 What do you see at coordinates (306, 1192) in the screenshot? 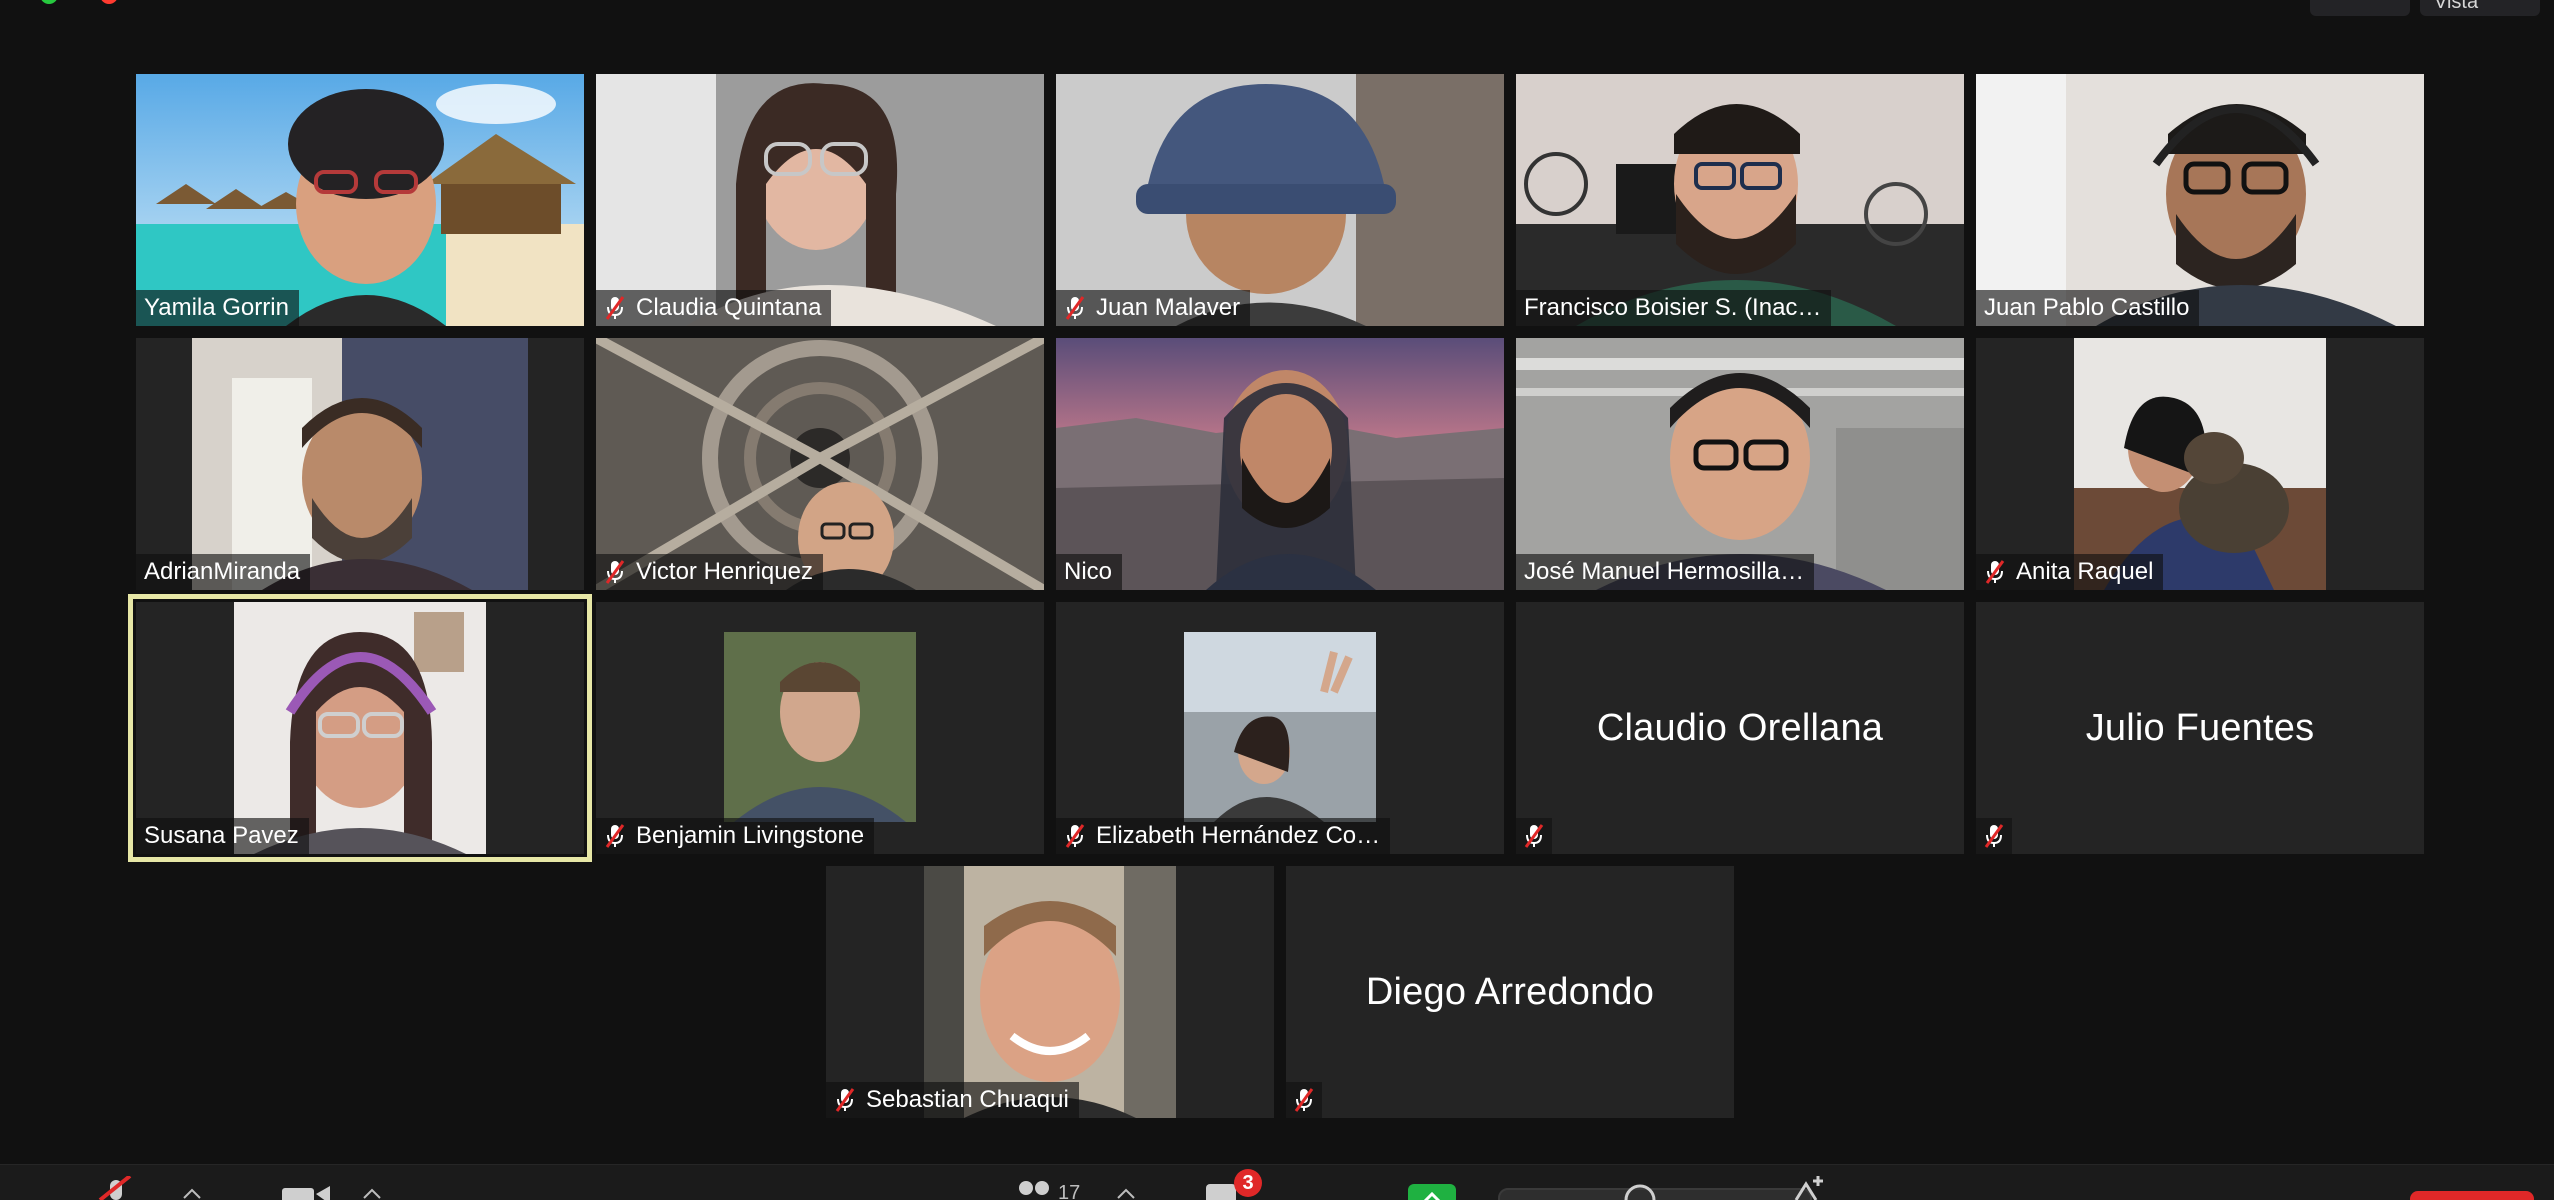
I see `video-icon` at bounding box center [306, 1192].